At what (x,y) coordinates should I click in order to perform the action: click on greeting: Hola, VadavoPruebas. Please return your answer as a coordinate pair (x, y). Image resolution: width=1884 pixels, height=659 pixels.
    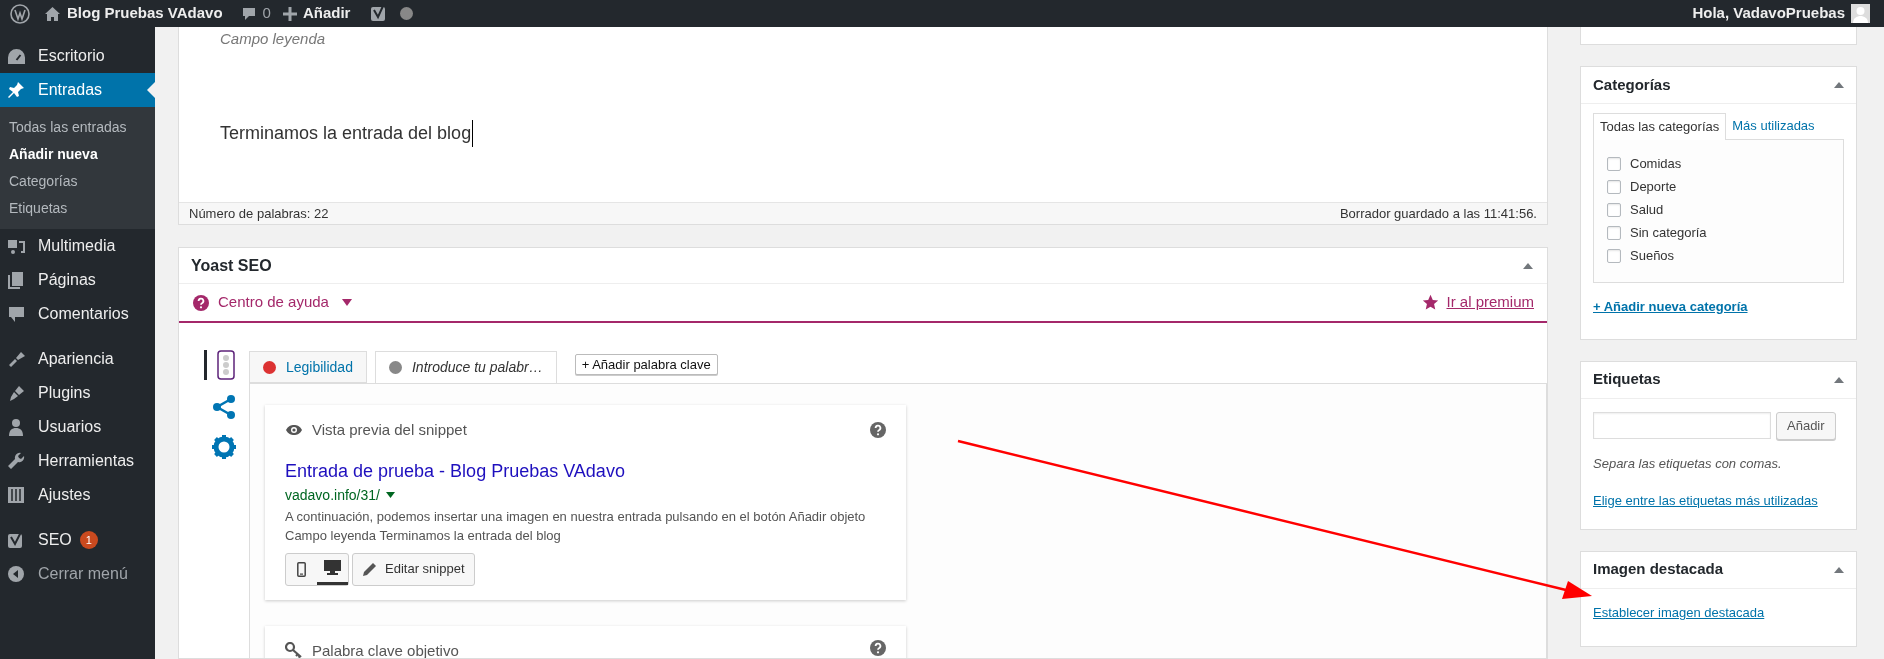
    Looking at the image, I should click on (1768, 13).